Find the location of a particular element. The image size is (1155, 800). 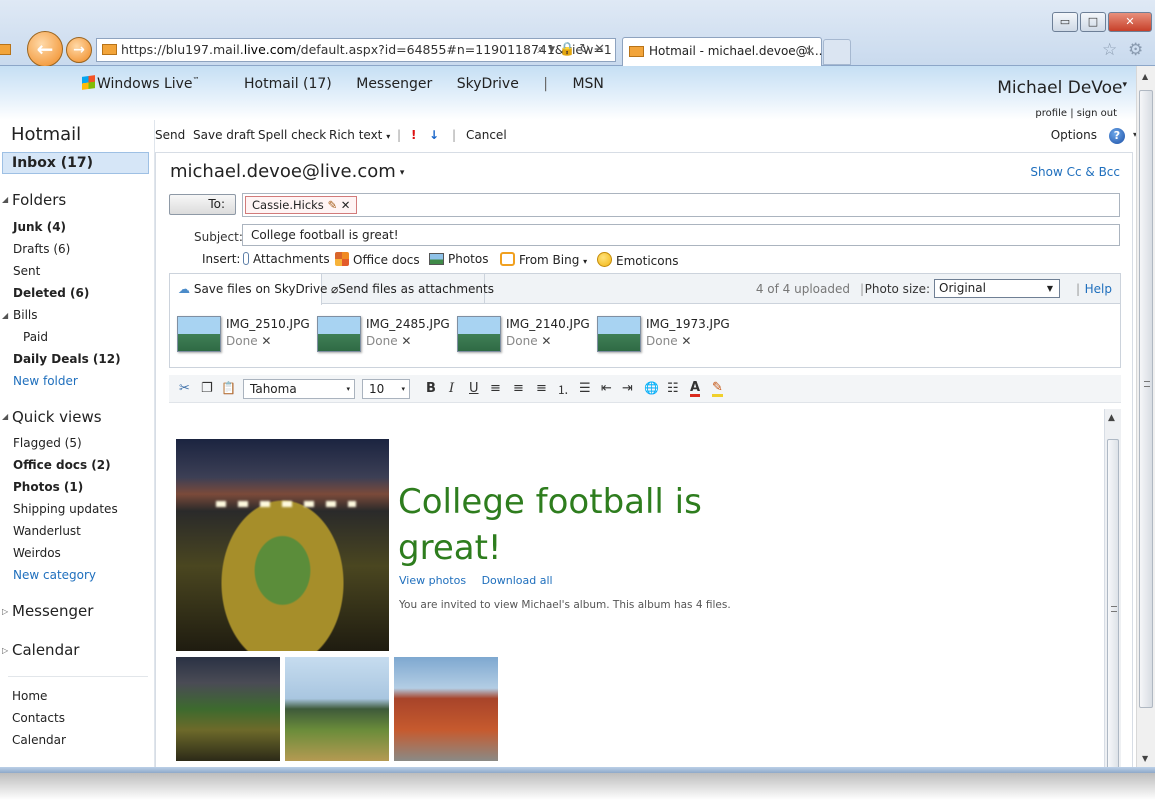

editor-scrollbar: ▲ is located at coordinates (1112, 590).